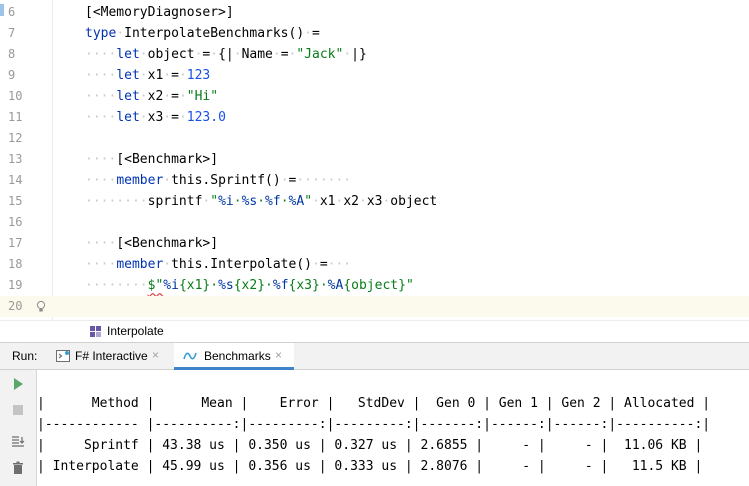 The image size is (749, 486). Describe the element at coordinates (374, 306) in the screenshot. I see `code-line: 20` at that location.